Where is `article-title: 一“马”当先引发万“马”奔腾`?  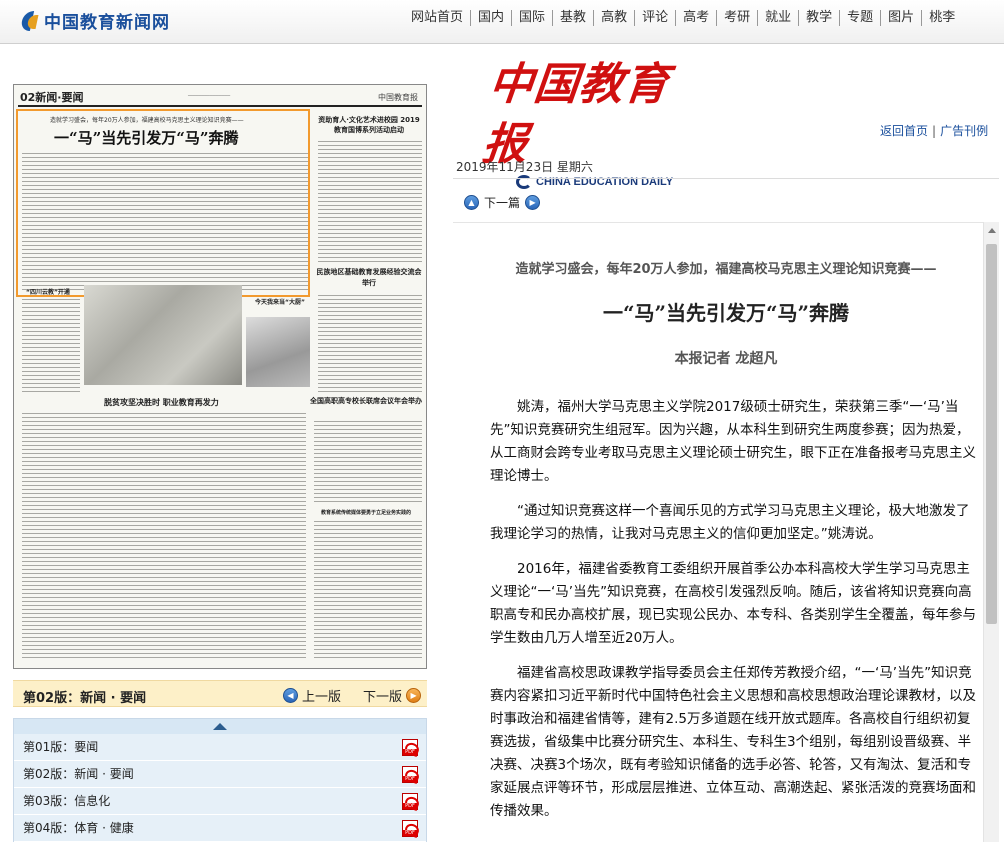 article-title: 一“马”当先引发万“马”奔腾 is located at coordinates (725, 313).